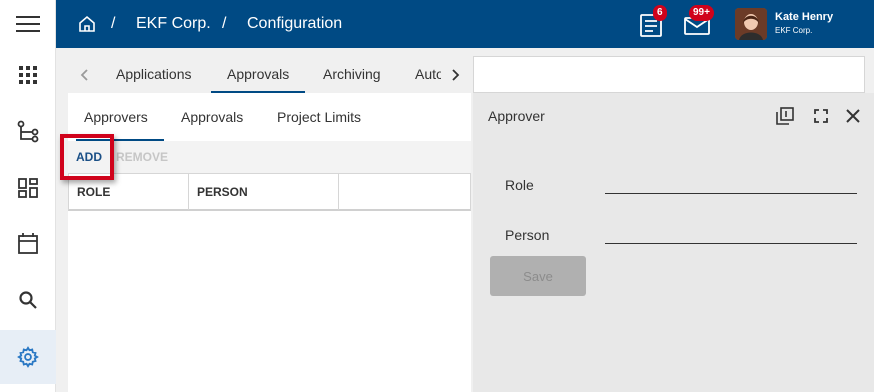  I want to click on save-button: Save, so click(538, 276).